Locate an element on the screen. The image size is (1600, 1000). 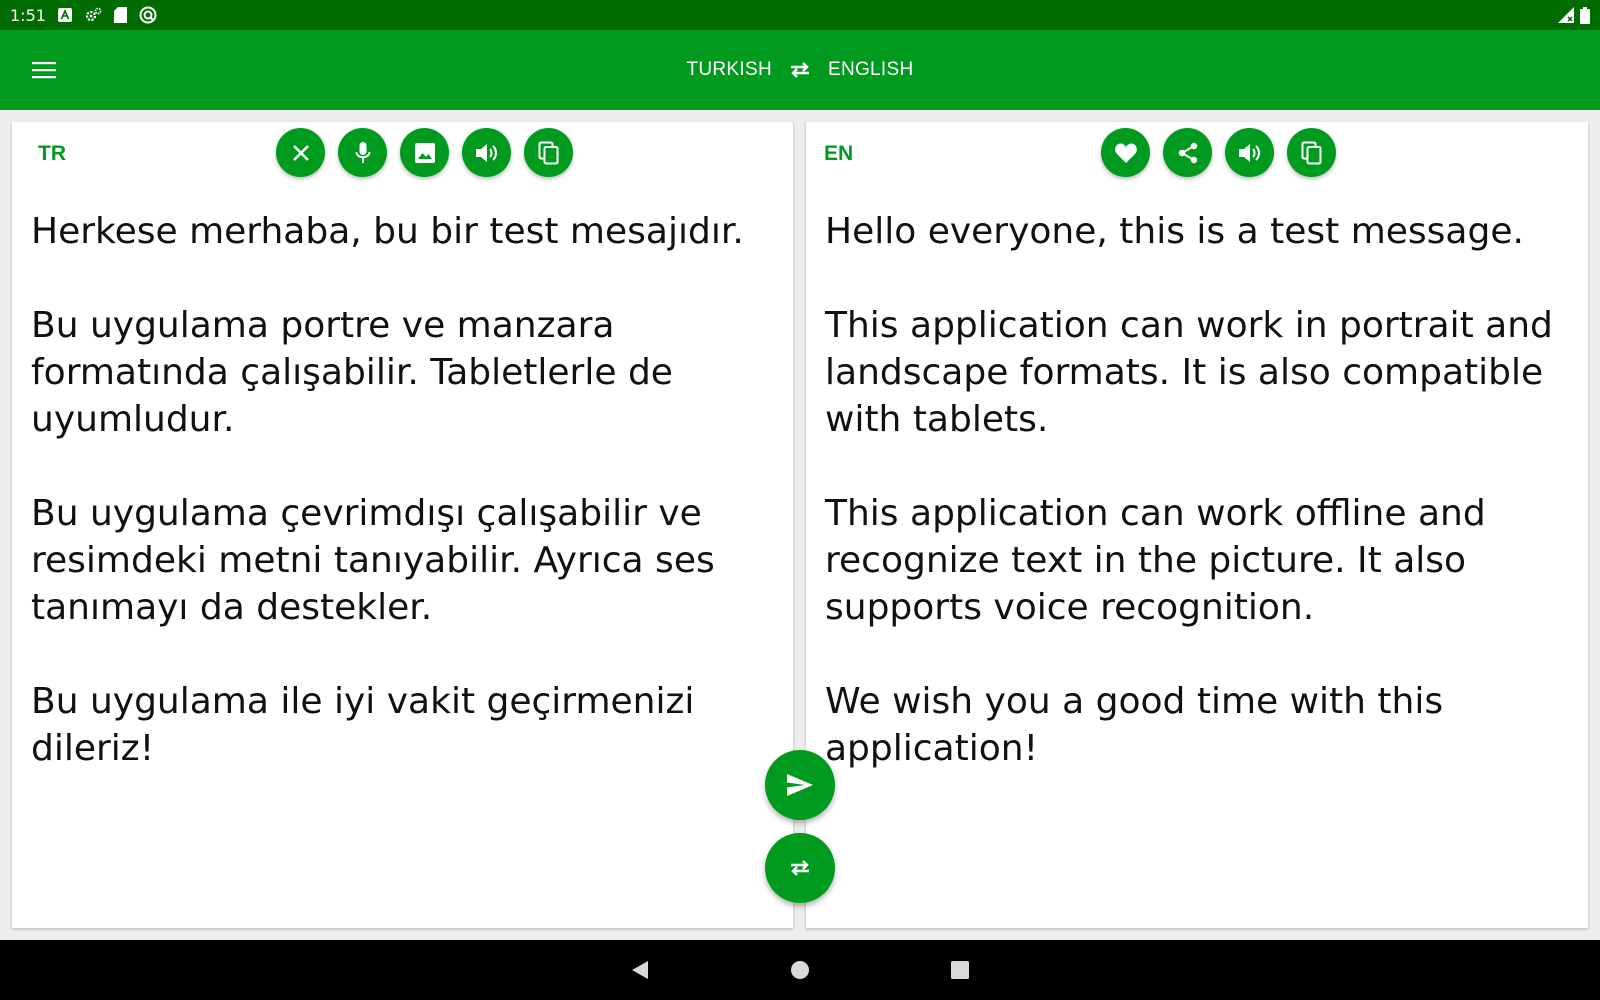
target-speak-button is located at coordinates (1249, 152).